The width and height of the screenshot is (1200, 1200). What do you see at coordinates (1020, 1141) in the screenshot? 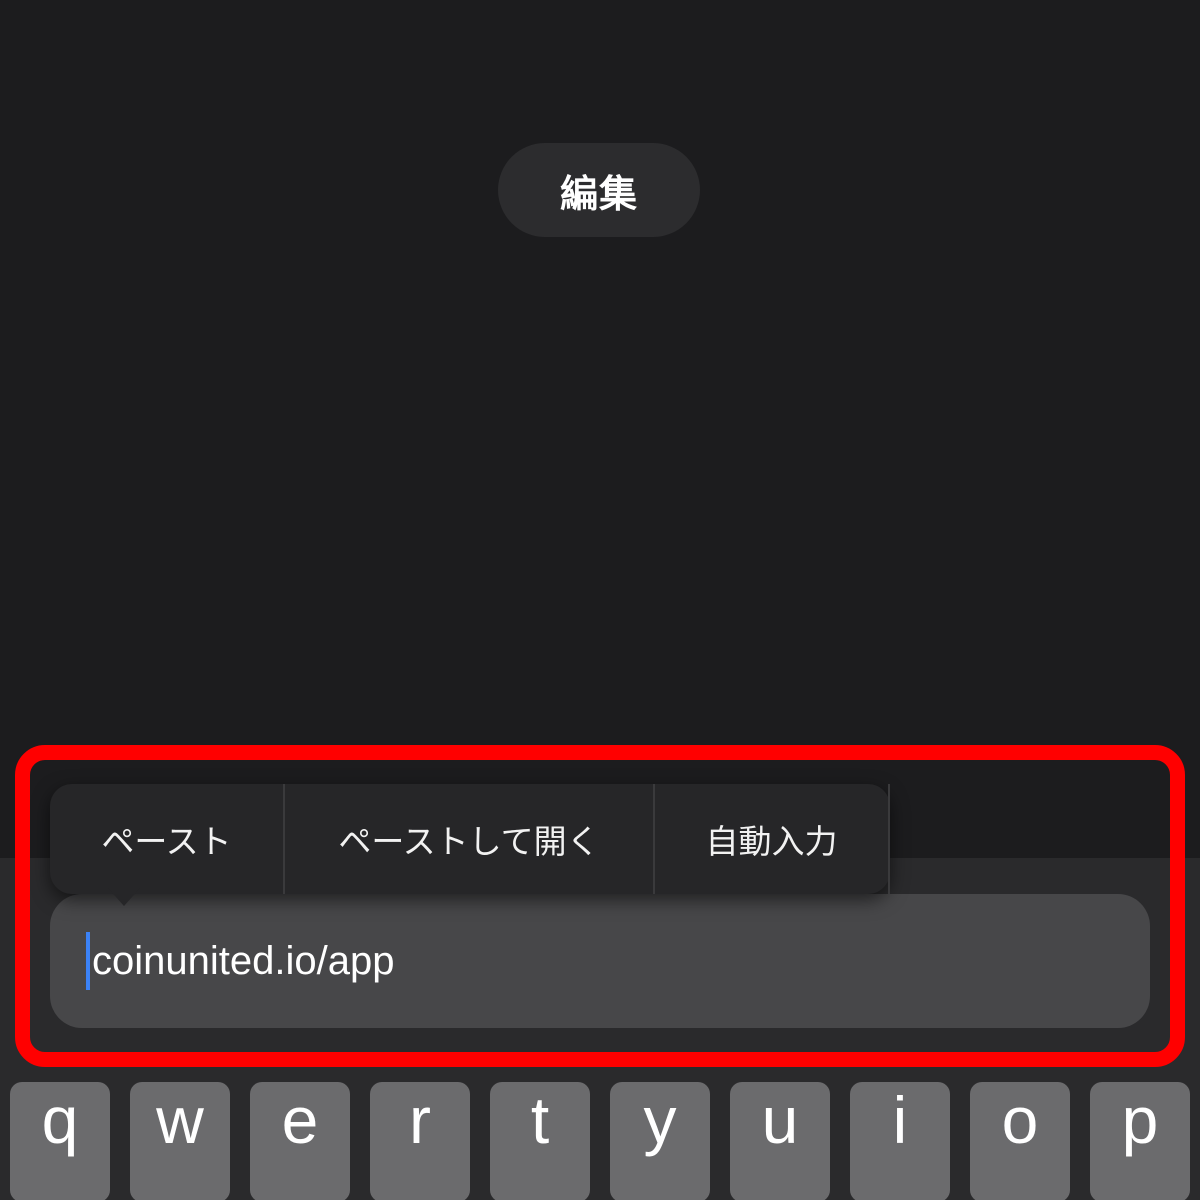
I see `key-o: o` at bounding box center [1020, 1141].